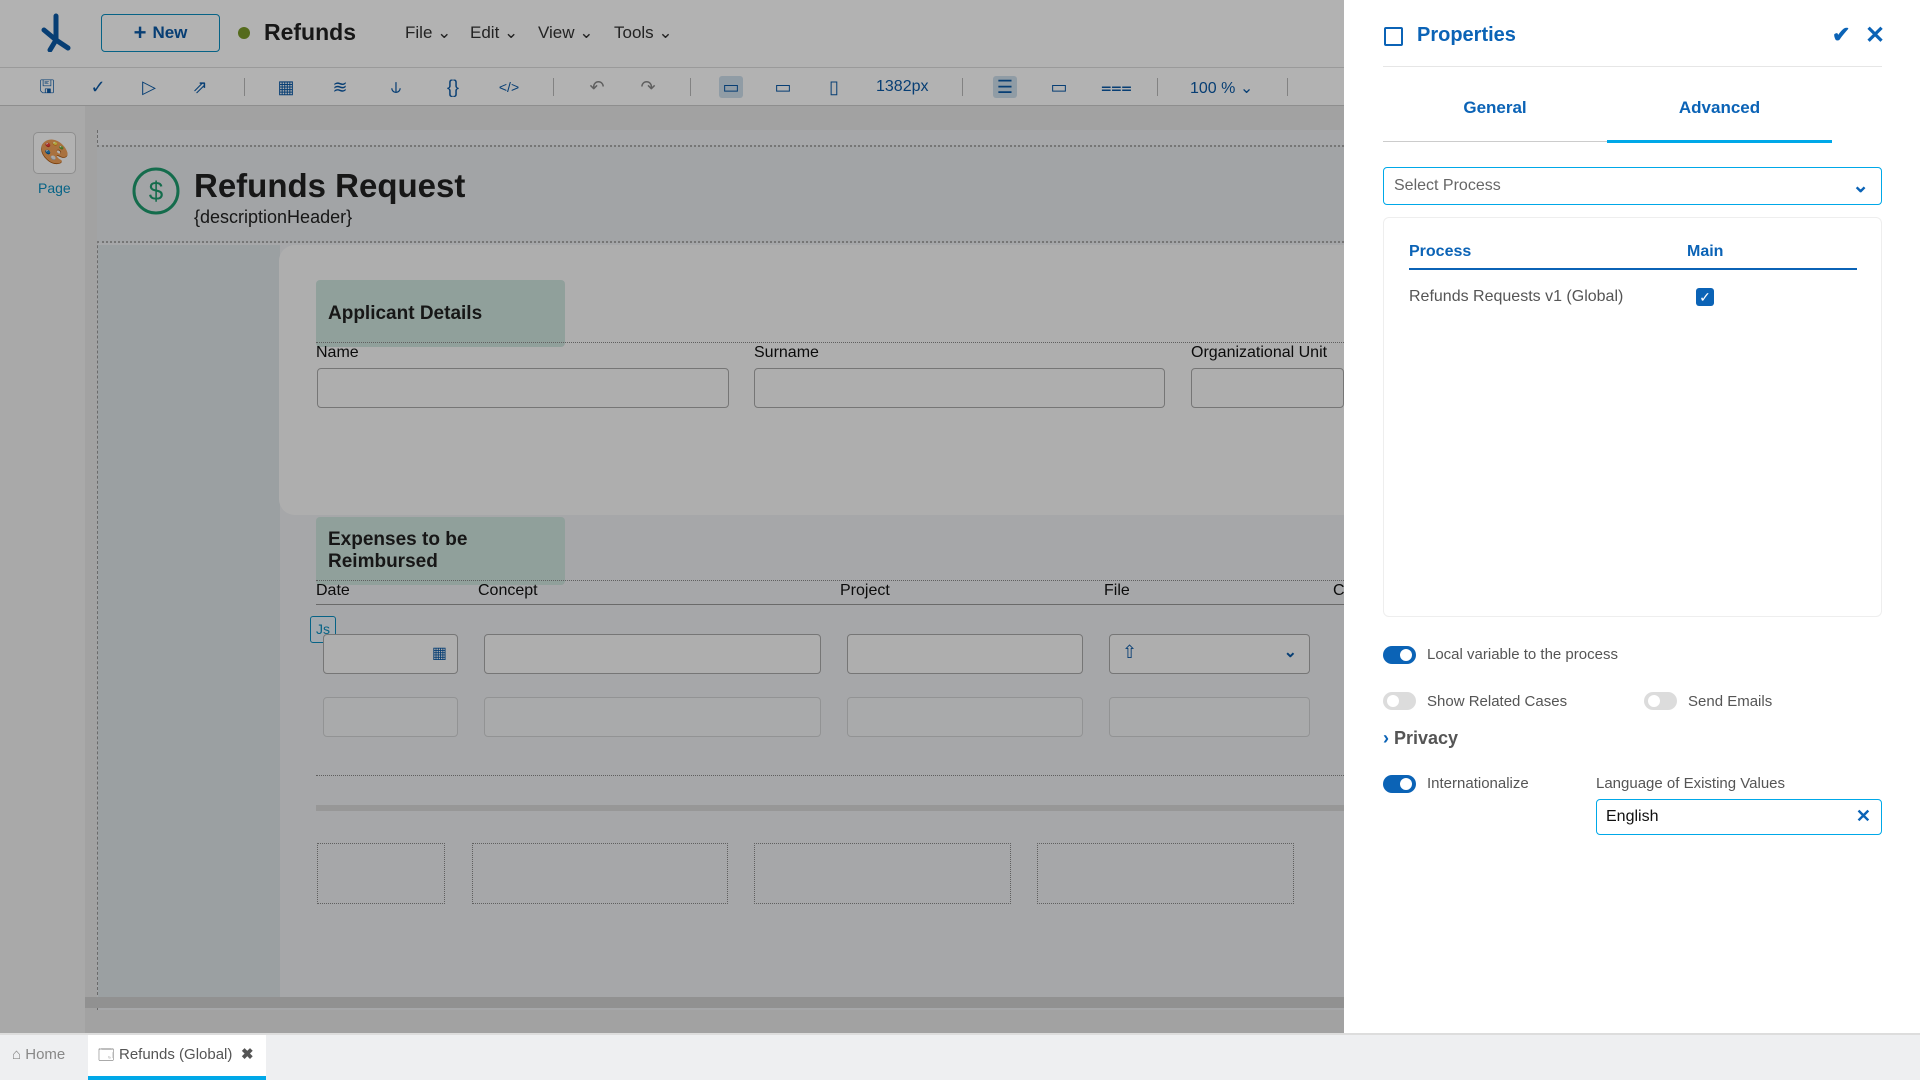 The image size is (1920, 1080). Describe the element at coordinates (1393, 36) in the screenshot. I see `checkbox-icon` at that location.